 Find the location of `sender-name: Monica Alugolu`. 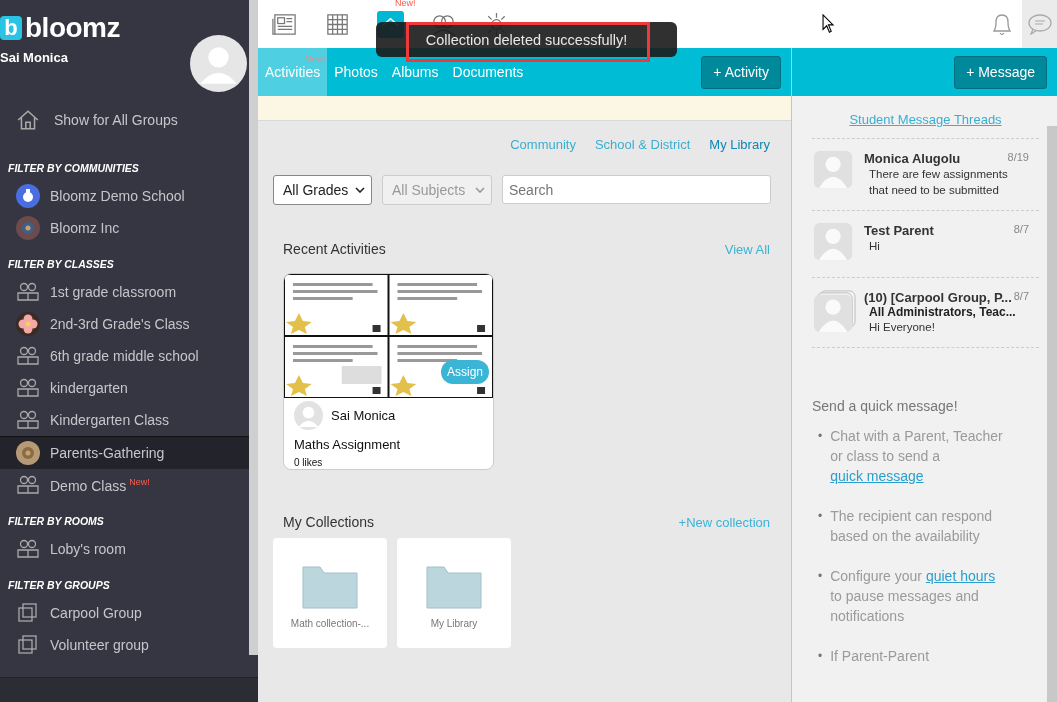

sender-name: Monica Alugolu is located at coordinates (912, 158).